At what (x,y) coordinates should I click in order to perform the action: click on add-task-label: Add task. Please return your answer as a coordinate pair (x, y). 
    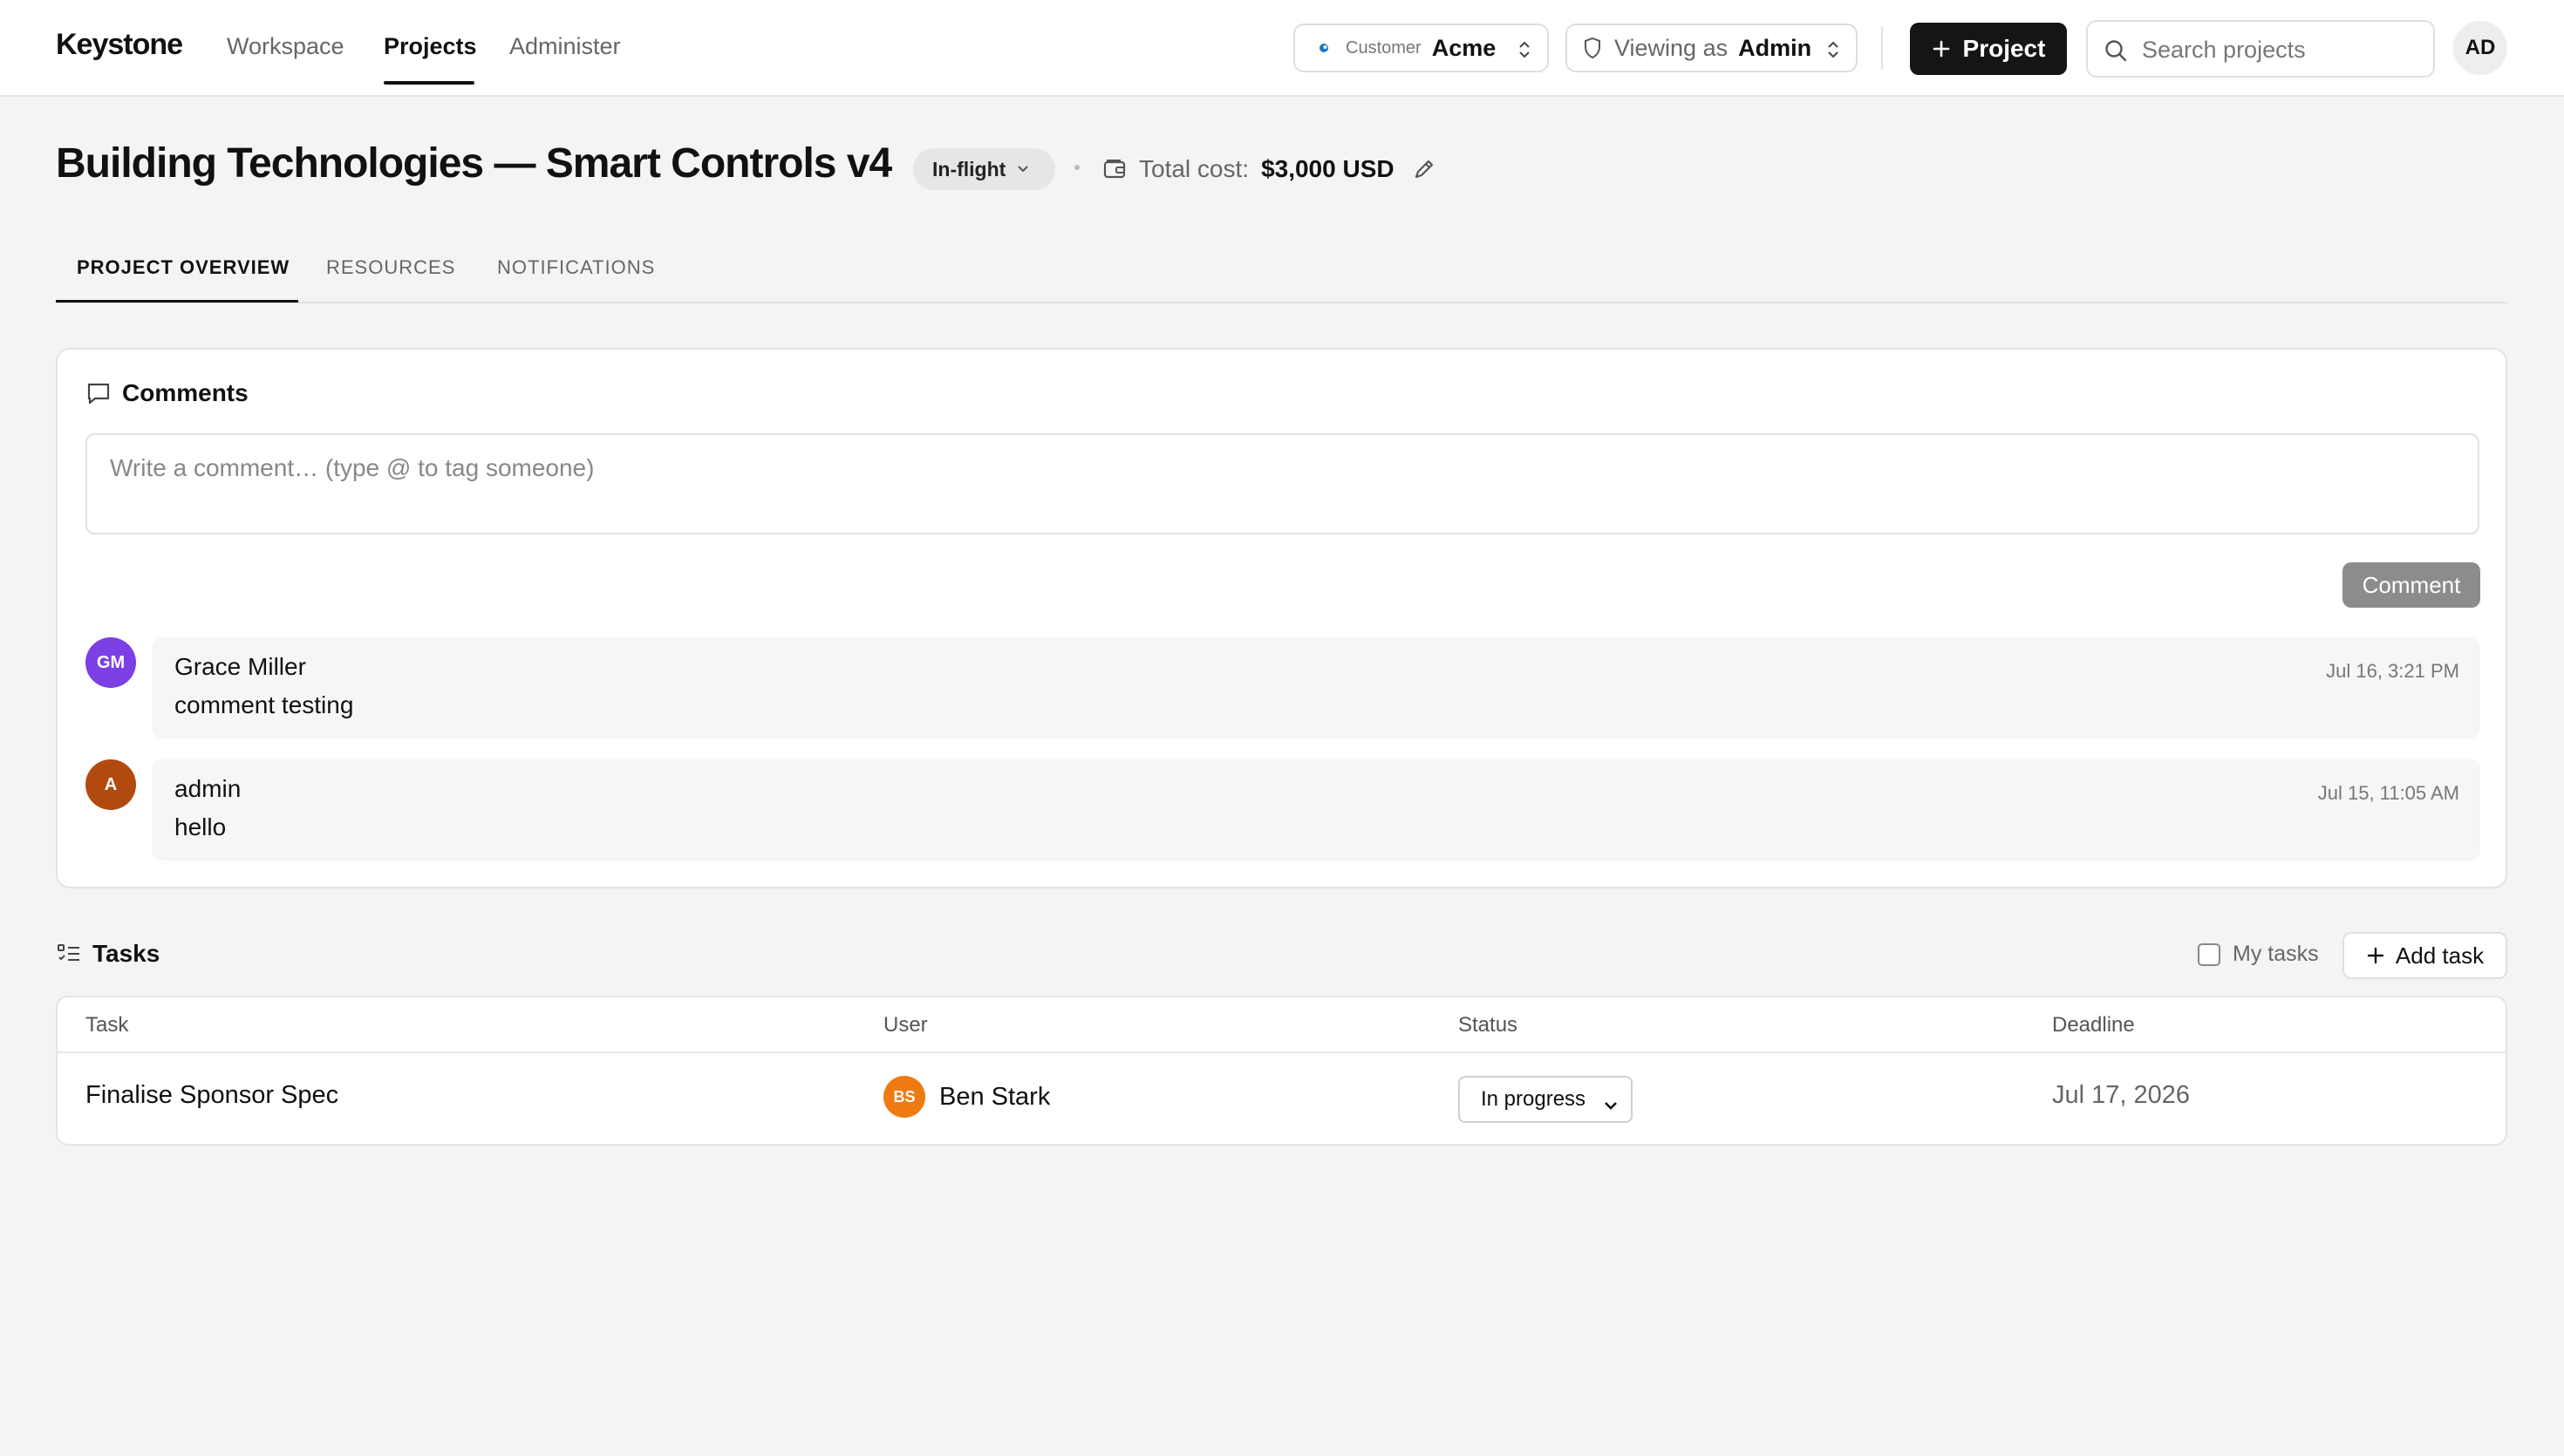
    Looking at the image, I should click on (2440, 955).